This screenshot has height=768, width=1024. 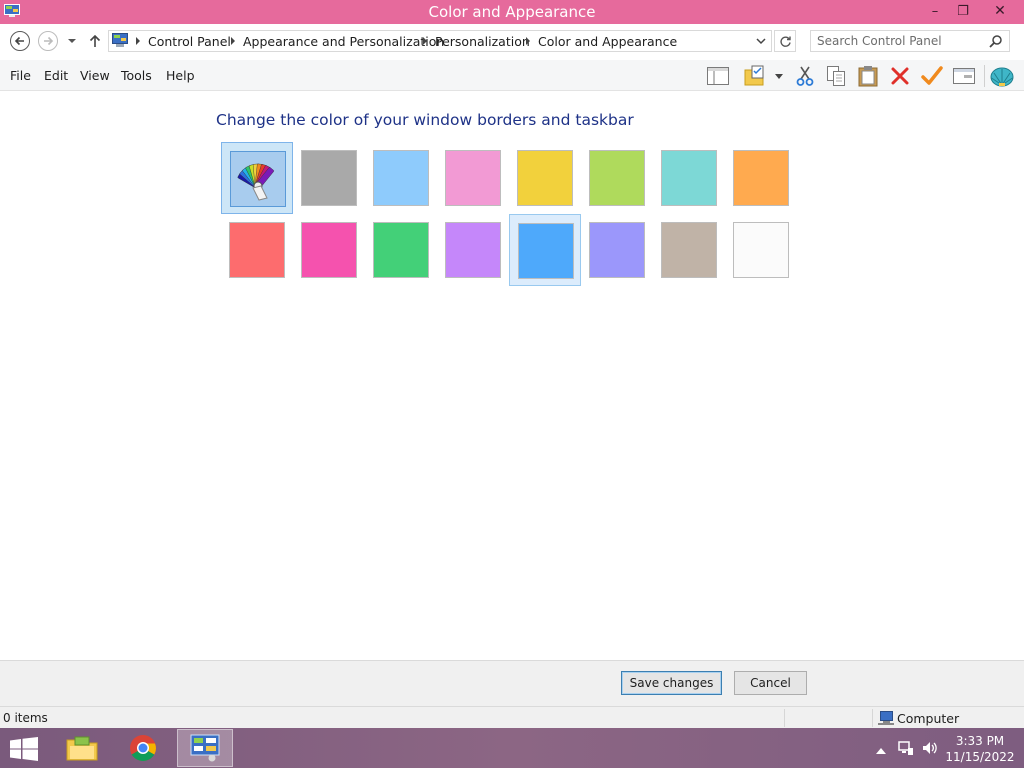 What do you see at coordinates (928, 718) in the screenshot?
I see `location-label: Computer` at bounding box center [928, 718].